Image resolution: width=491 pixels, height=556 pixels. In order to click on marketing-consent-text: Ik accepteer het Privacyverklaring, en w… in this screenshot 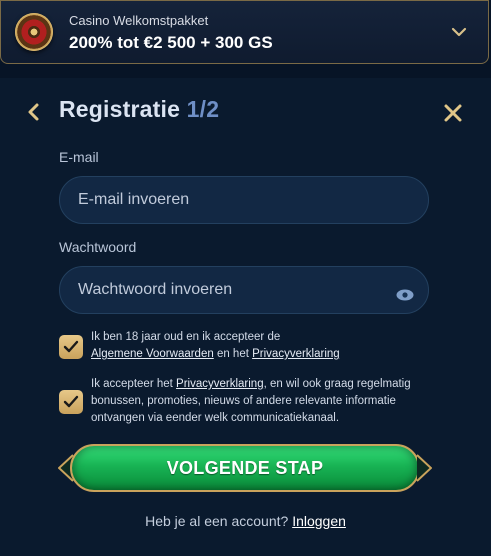, I will do `click(261, 401)`.